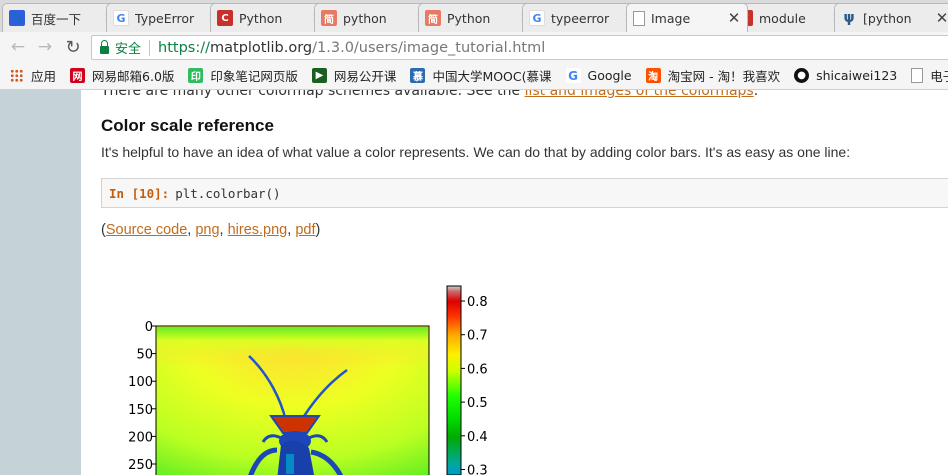 The height and width of the screenshot is (475, 948). Describe the element at coordinates (454, 380) in the screenshot. I see `colorbar` at that location.